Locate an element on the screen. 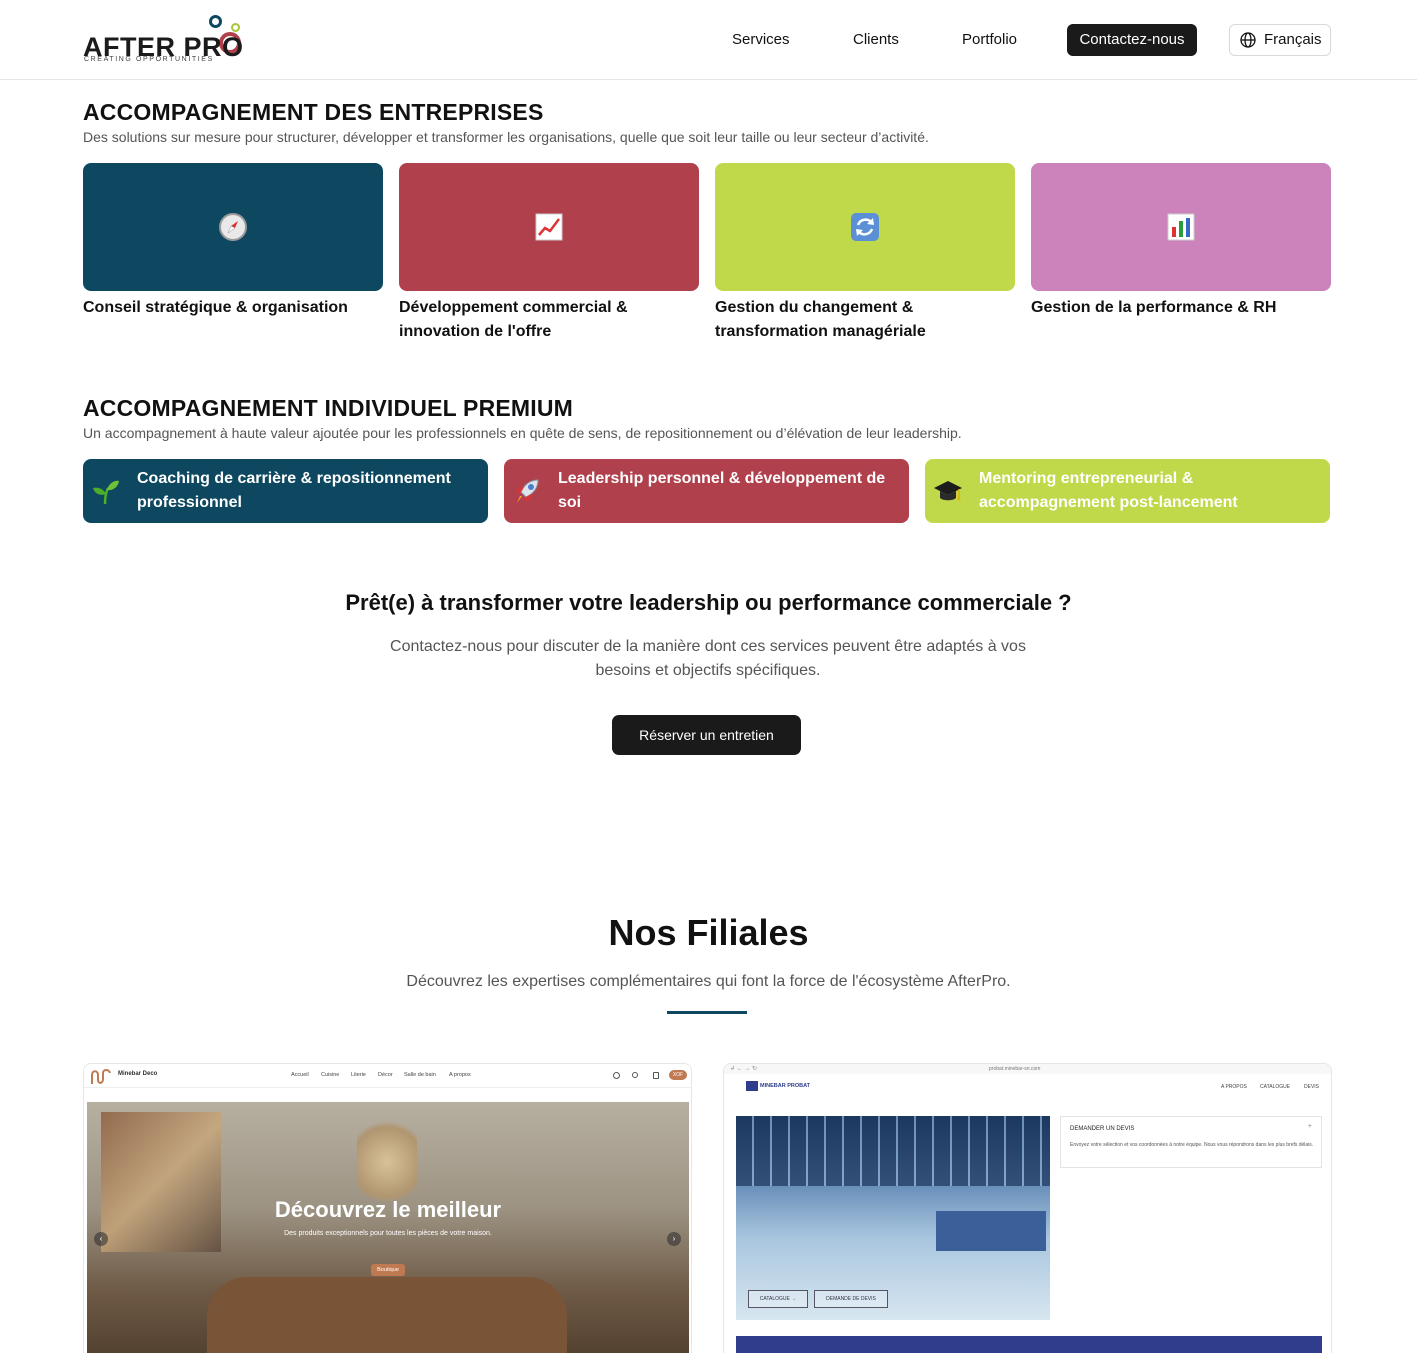  deco-next-arrow-icon: › is located at coordinates (674, 1239).